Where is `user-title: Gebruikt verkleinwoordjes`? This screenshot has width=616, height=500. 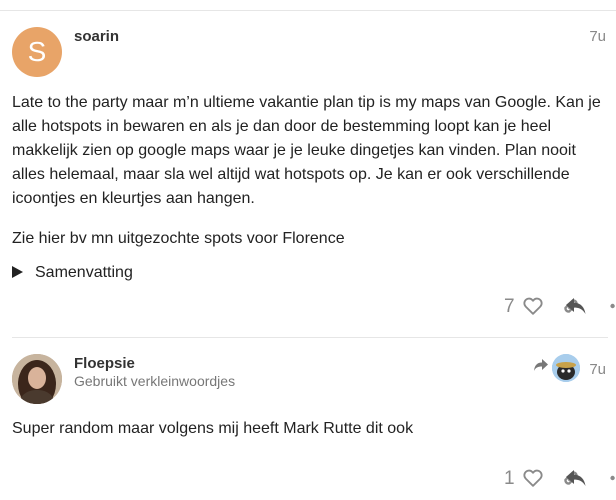 user-title: Gebruikt verkleinwoordjes is located at coordinates (155, 381).